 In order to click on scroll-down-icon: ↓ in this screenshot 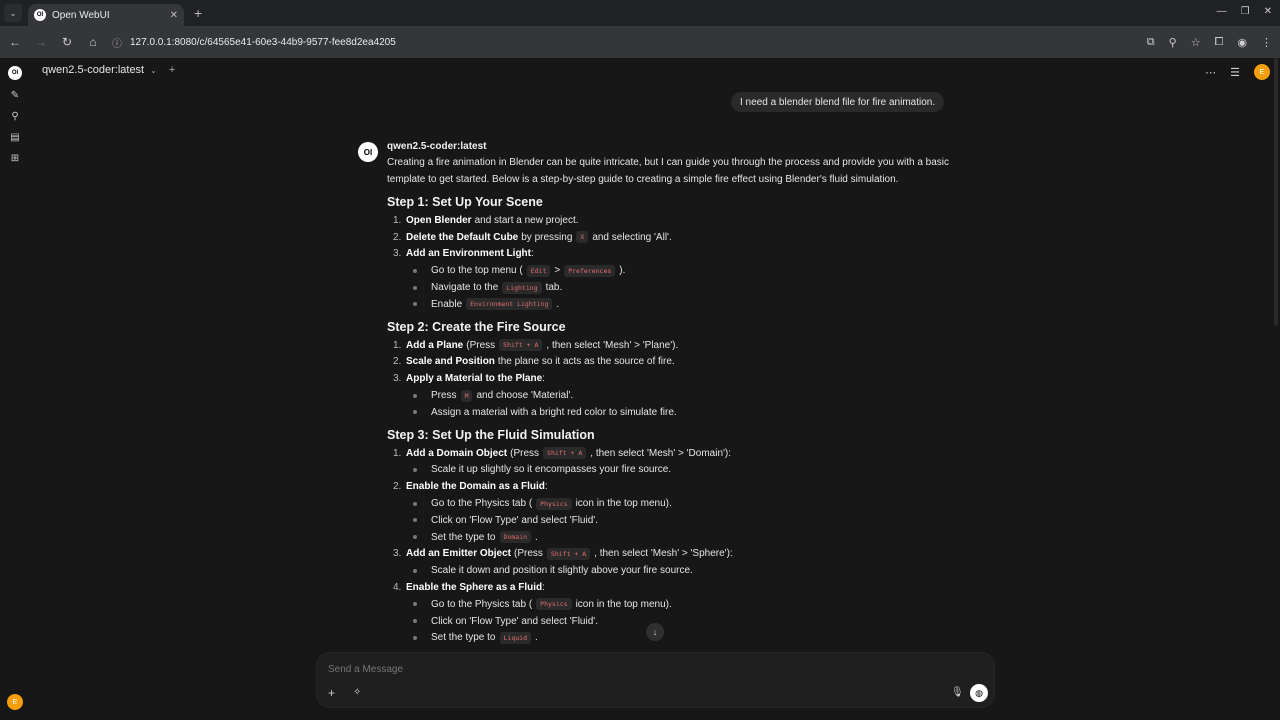, I will do `click(655, 632)`.